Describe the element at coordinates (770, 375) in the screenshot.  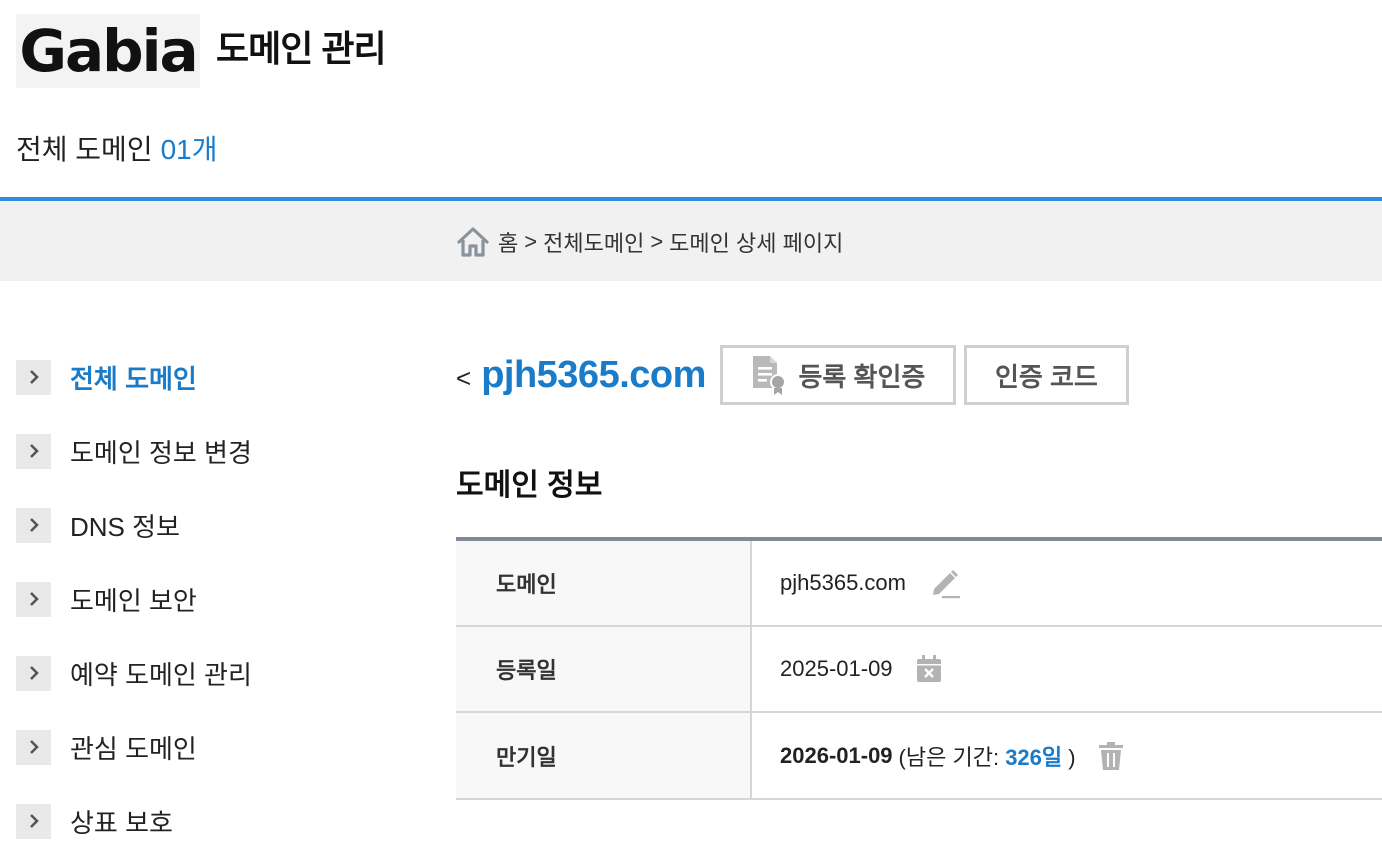
I see `certificate-icon` at that location.